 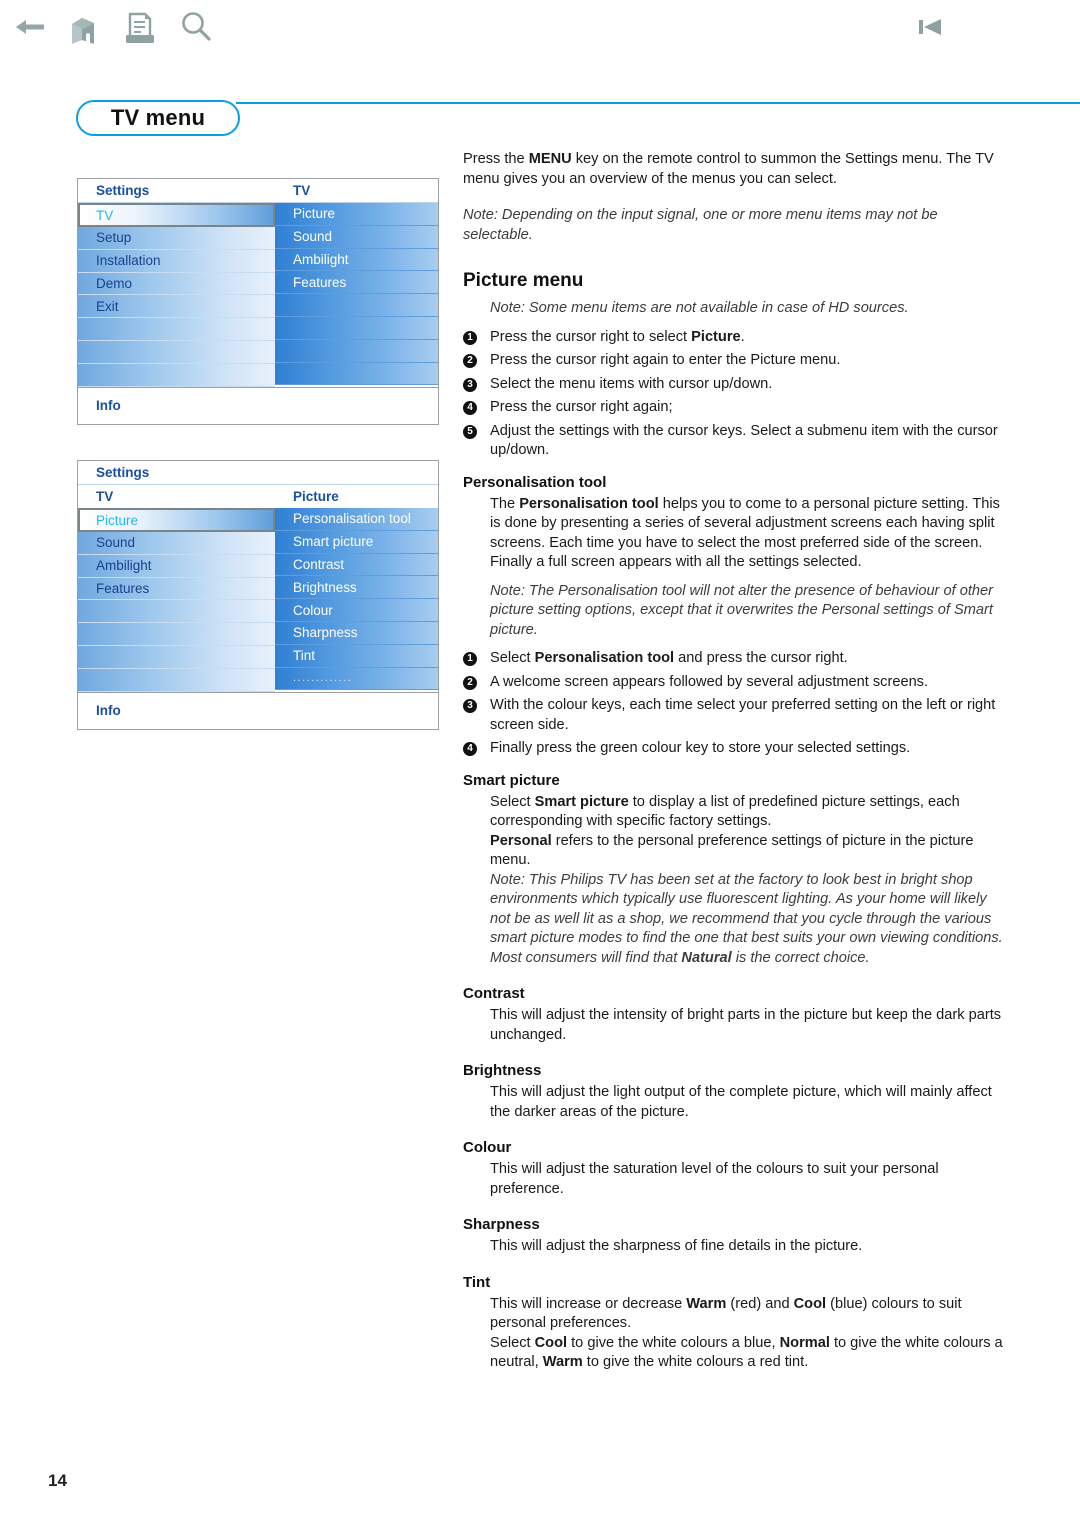 What do you see at coordinates (496, 159) in the screenshot?
I see `intro-pre: Press the` at bounding box center [496, 159].